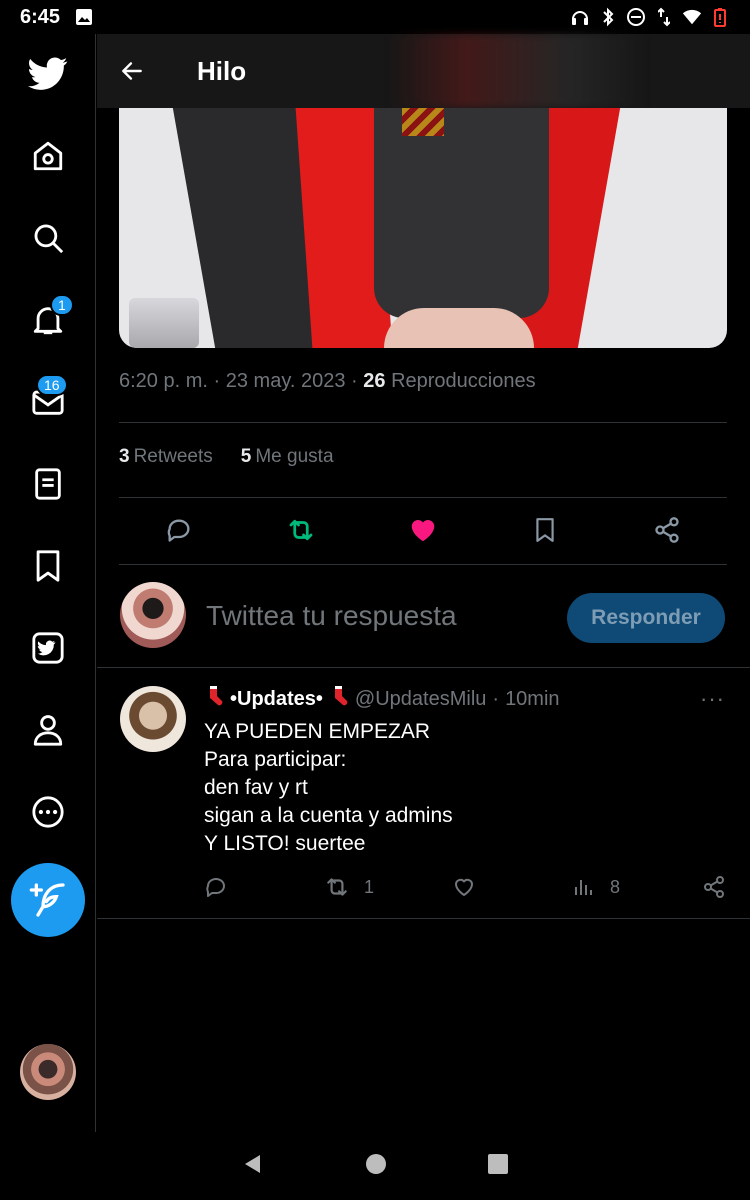 The image size is (750, 1200). I want to click on twitter-logo-icon, so click(48, 74).